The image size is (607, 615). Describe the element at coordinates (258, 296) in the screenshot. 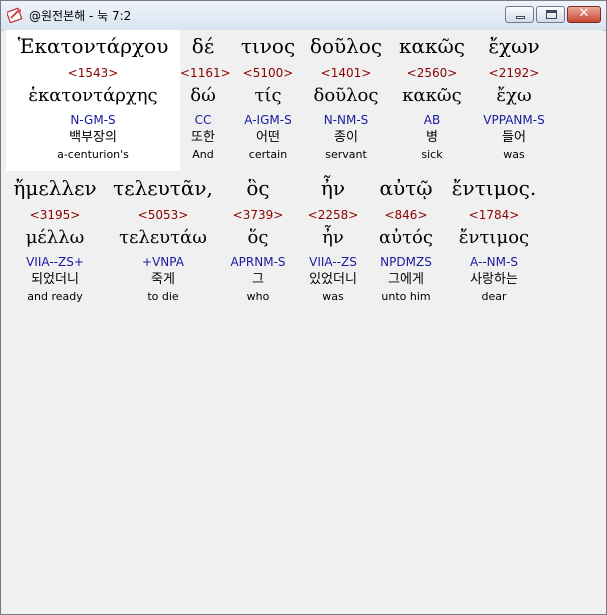

I see `english-gloss: who` at that location.